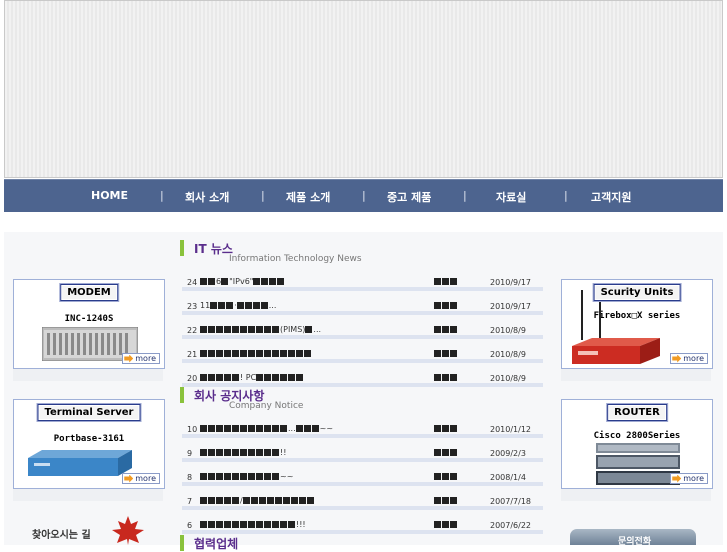 This screenshot has height=552, width=727. Describe the element at coordinates (190, 525) in the screenshot. I see `row-number: 6` at that location.